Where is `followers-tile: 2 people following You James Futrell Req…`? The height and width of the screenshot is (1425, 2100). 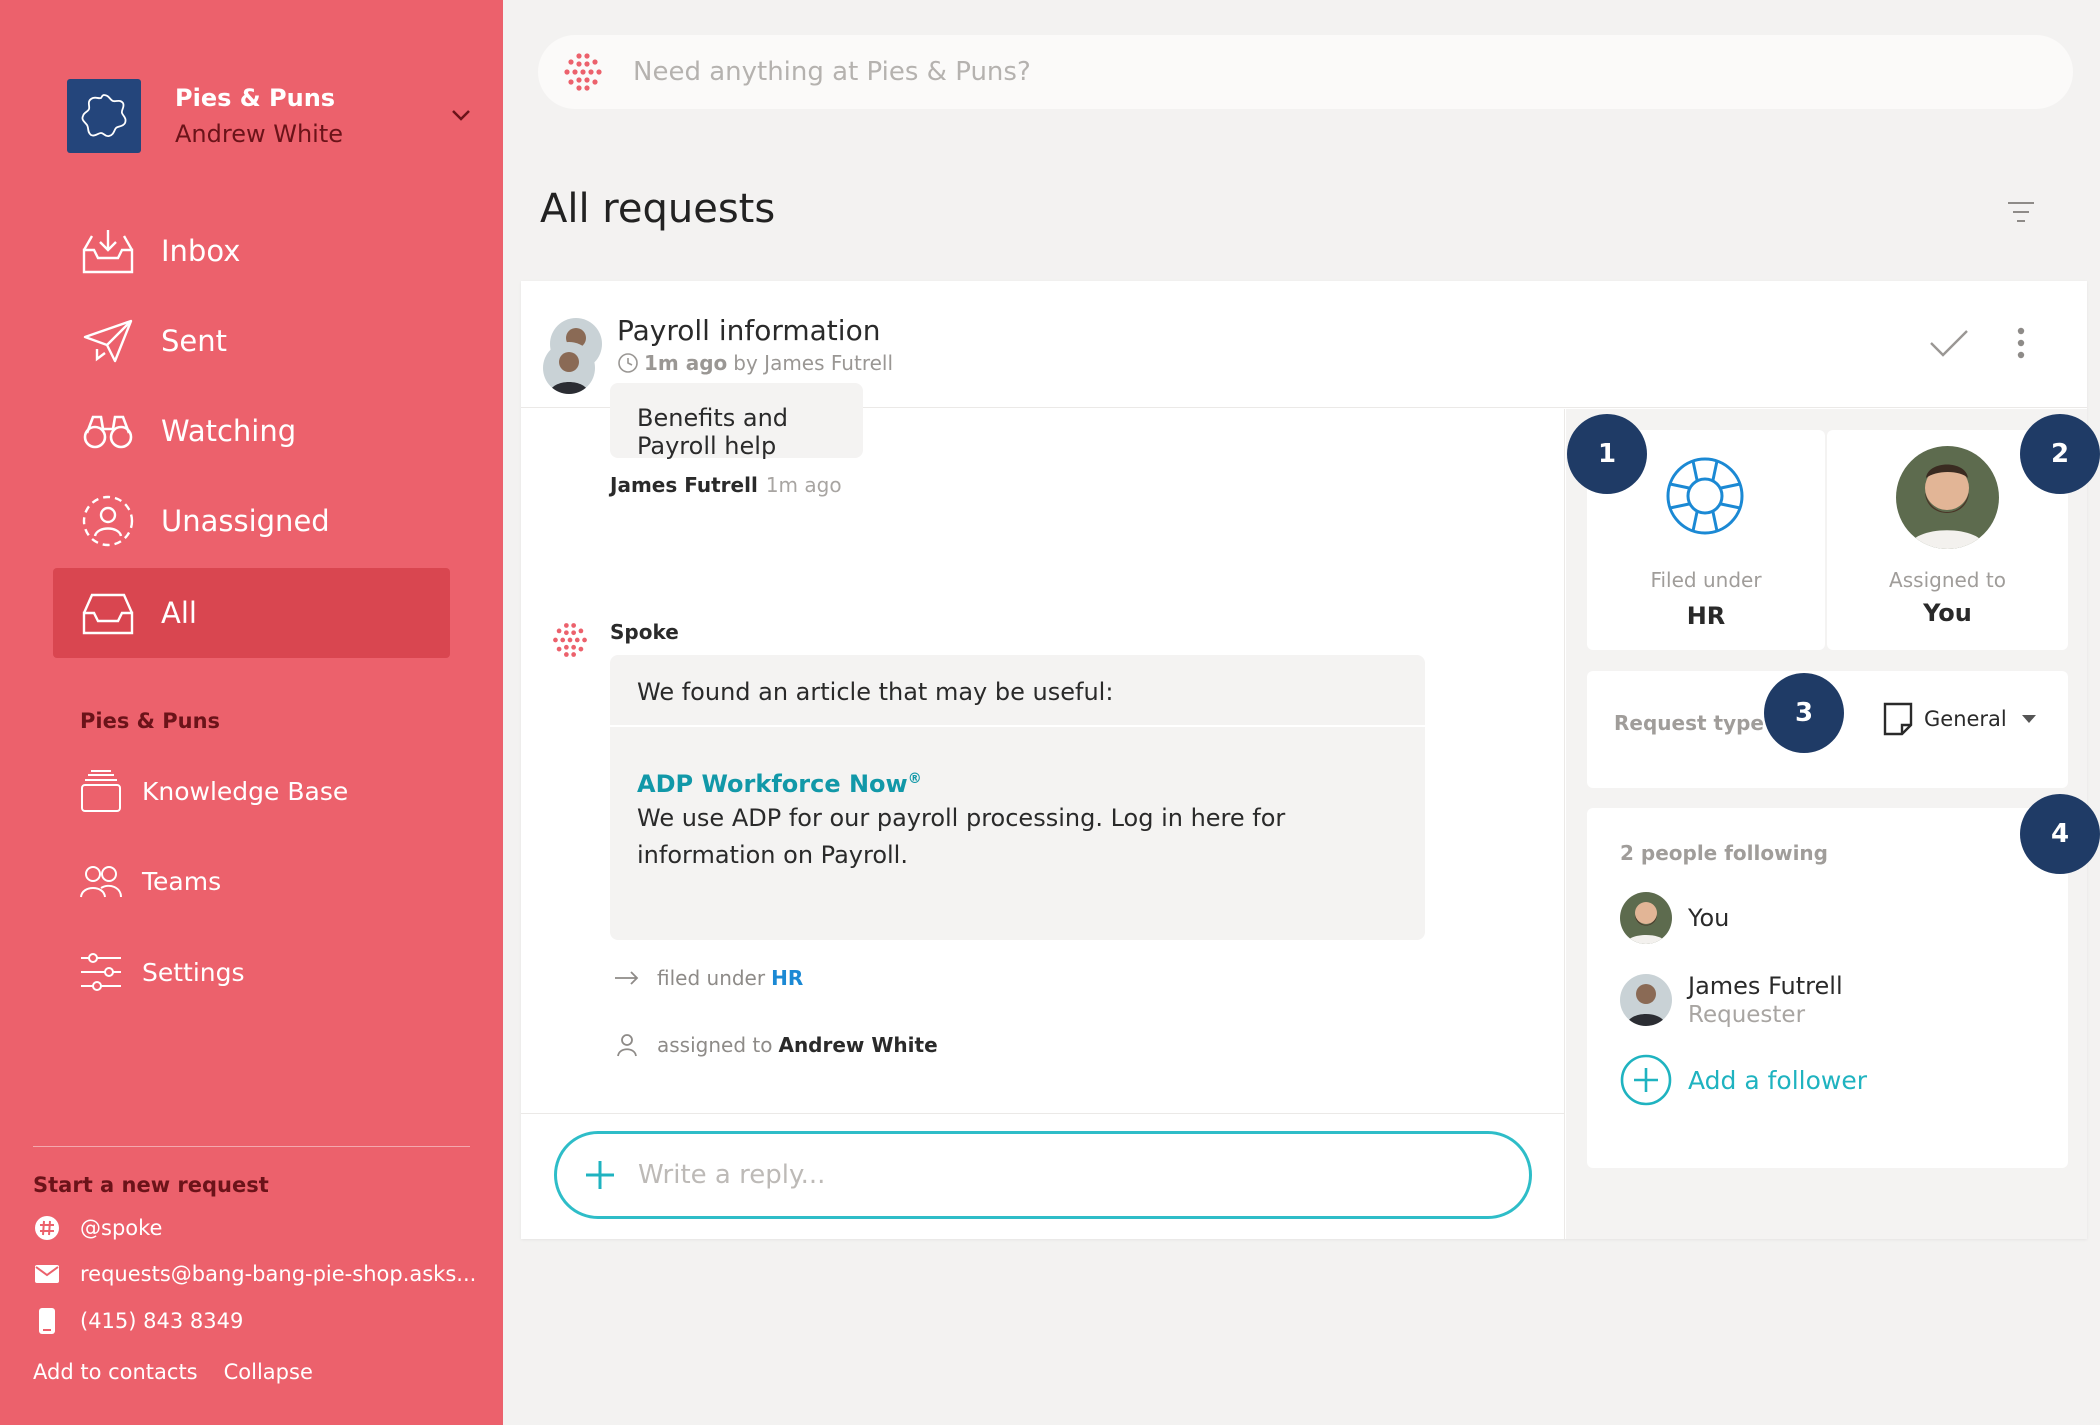 followers-tile: 2 people following You James Futrell Req… is located at coordinates (1827, 988).